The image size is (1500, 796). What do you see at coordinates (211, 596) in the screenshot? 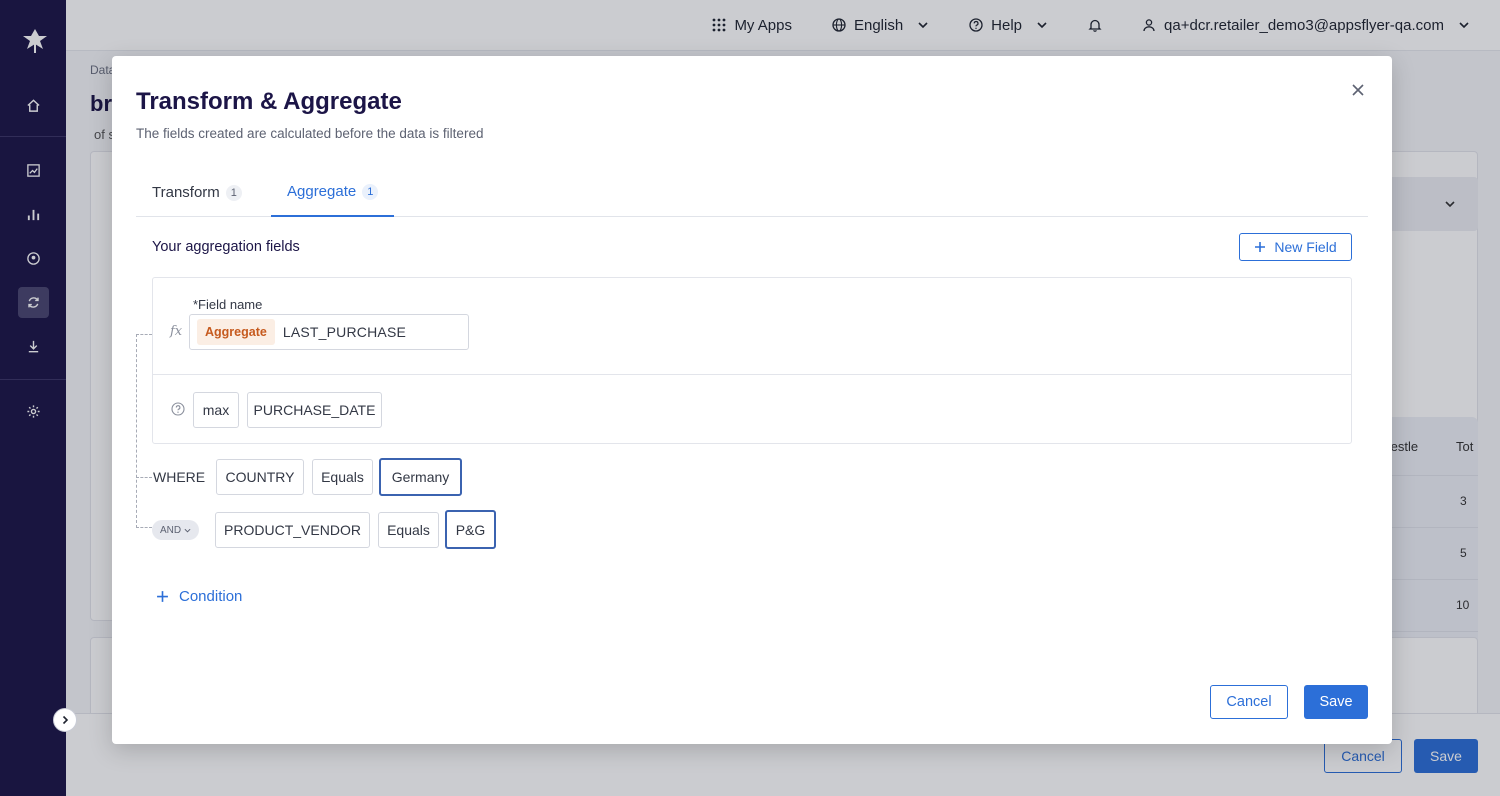
I see `add-condition-label: Condition` at bounding box center [211, 596].